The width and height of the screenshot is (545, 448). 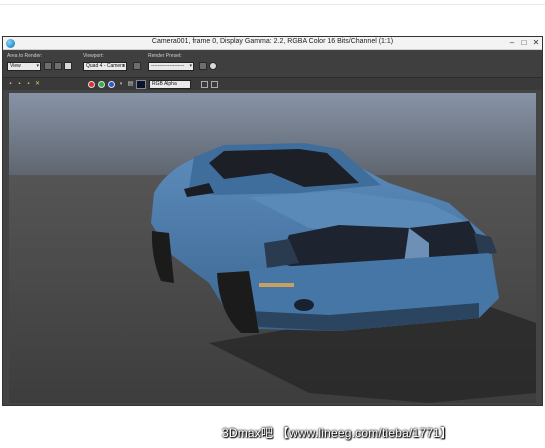 I want to click on blue-channel-toggle, so click(x=111, y=84).